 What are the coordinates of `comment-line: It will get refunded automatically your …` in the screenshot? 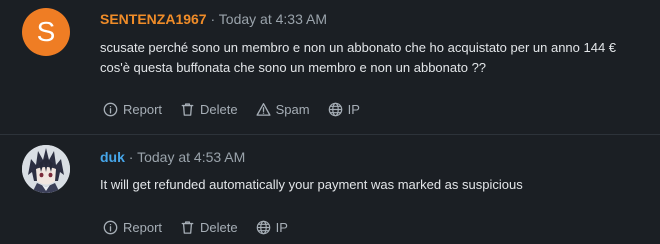 It's located at (311, 184).